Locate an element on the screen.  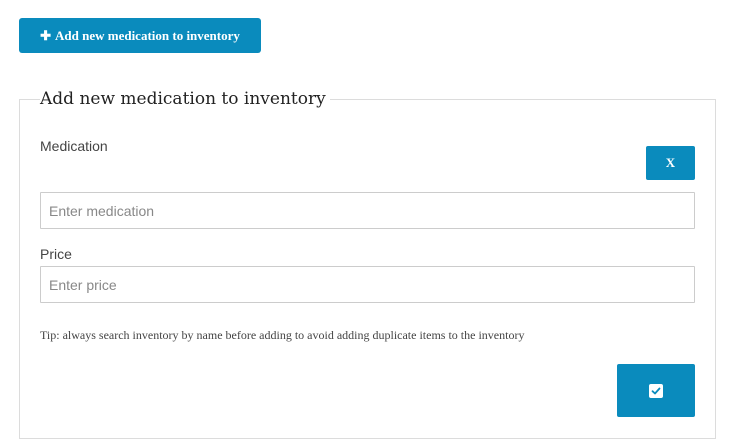
medication-label: Medication is located at coordinates (74, 146).